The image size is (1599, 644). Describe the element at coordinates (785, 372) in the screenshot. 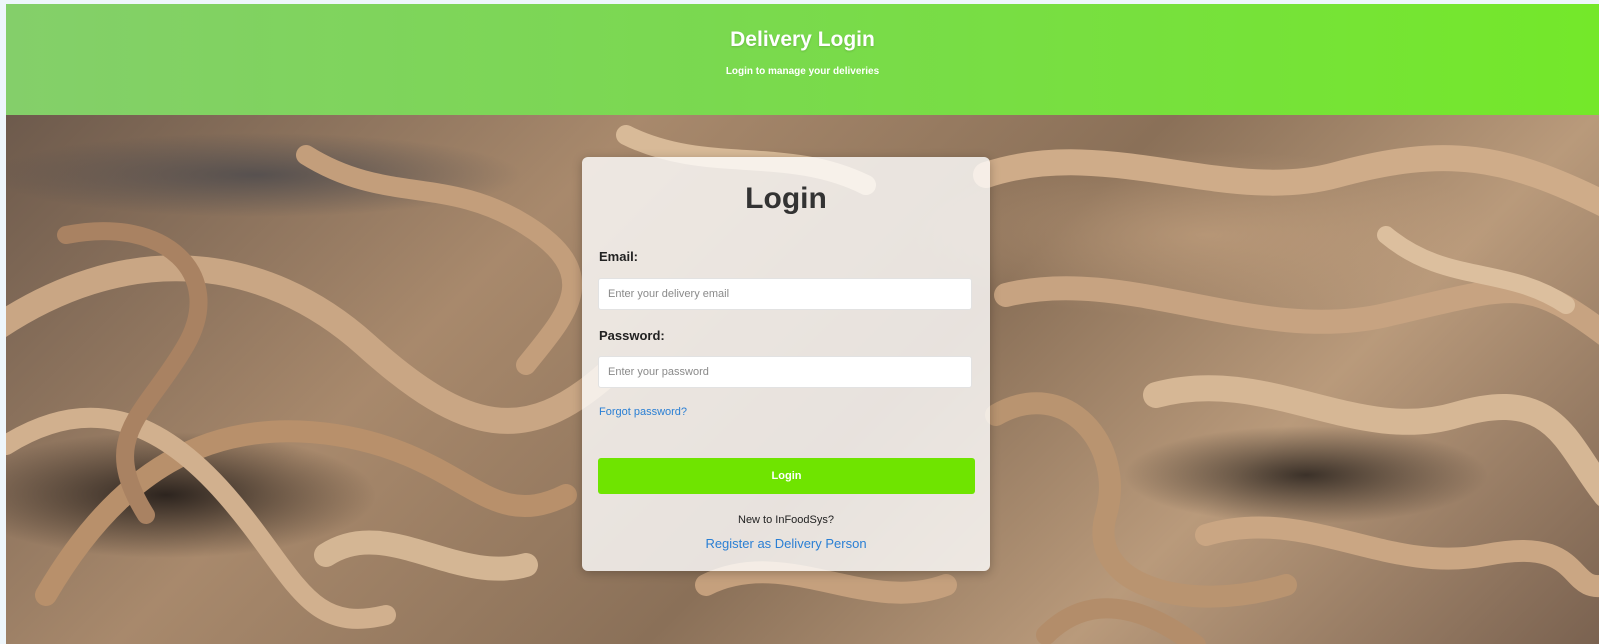

I see `password-input` at that location.